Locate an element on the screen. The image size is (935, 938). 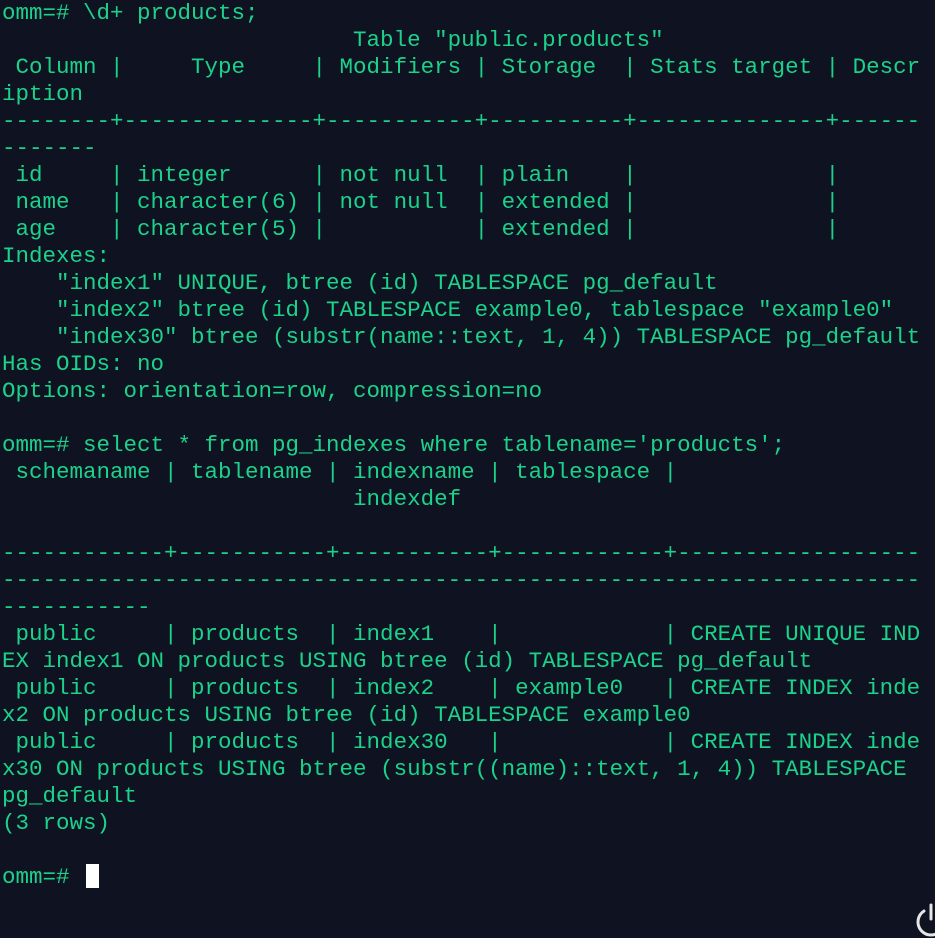
terminal-line: iption is located at coordinates (43, 94).